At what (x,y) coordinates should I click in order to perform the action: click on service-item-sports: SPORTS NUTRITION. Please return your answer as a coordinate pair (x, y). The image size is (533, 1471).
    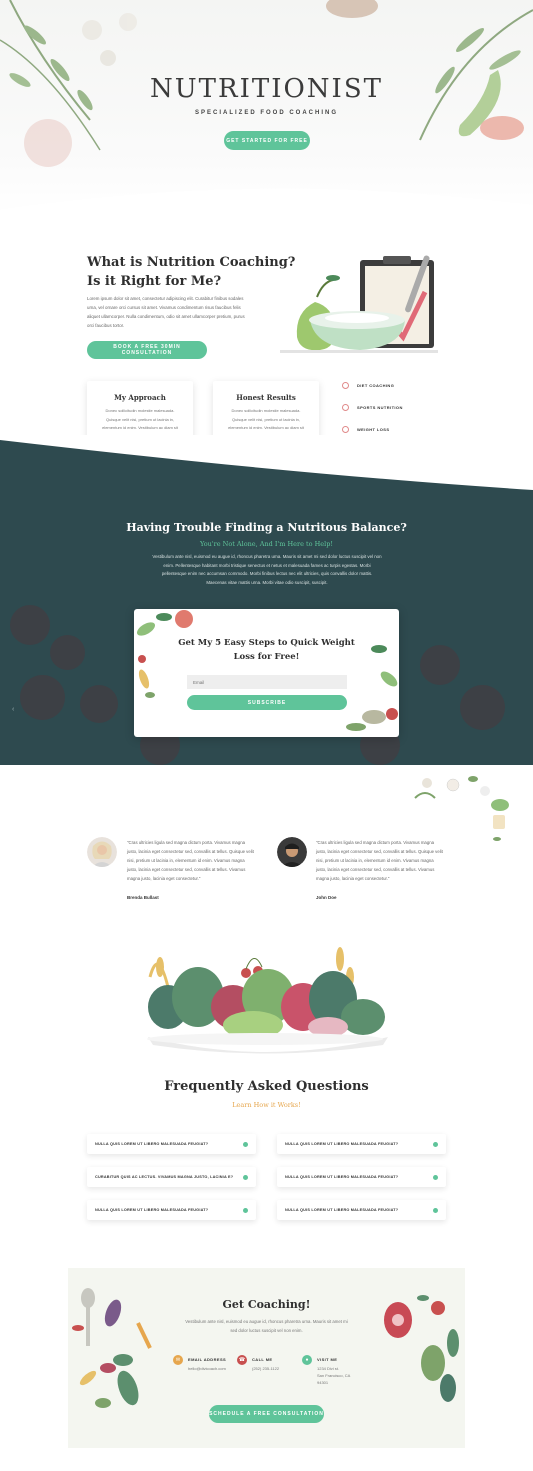
    Looking at the image, I should click on (372, 407).